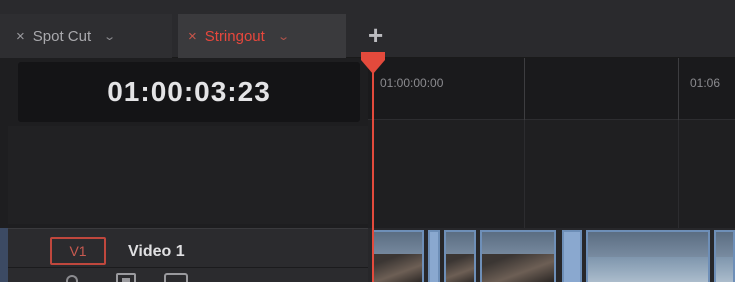 This screenshot has height=282, width=735. Describe the element at coordinates (412, 83) in the screenshot. I see `ruler-label: 01:00:00:00` at that location.